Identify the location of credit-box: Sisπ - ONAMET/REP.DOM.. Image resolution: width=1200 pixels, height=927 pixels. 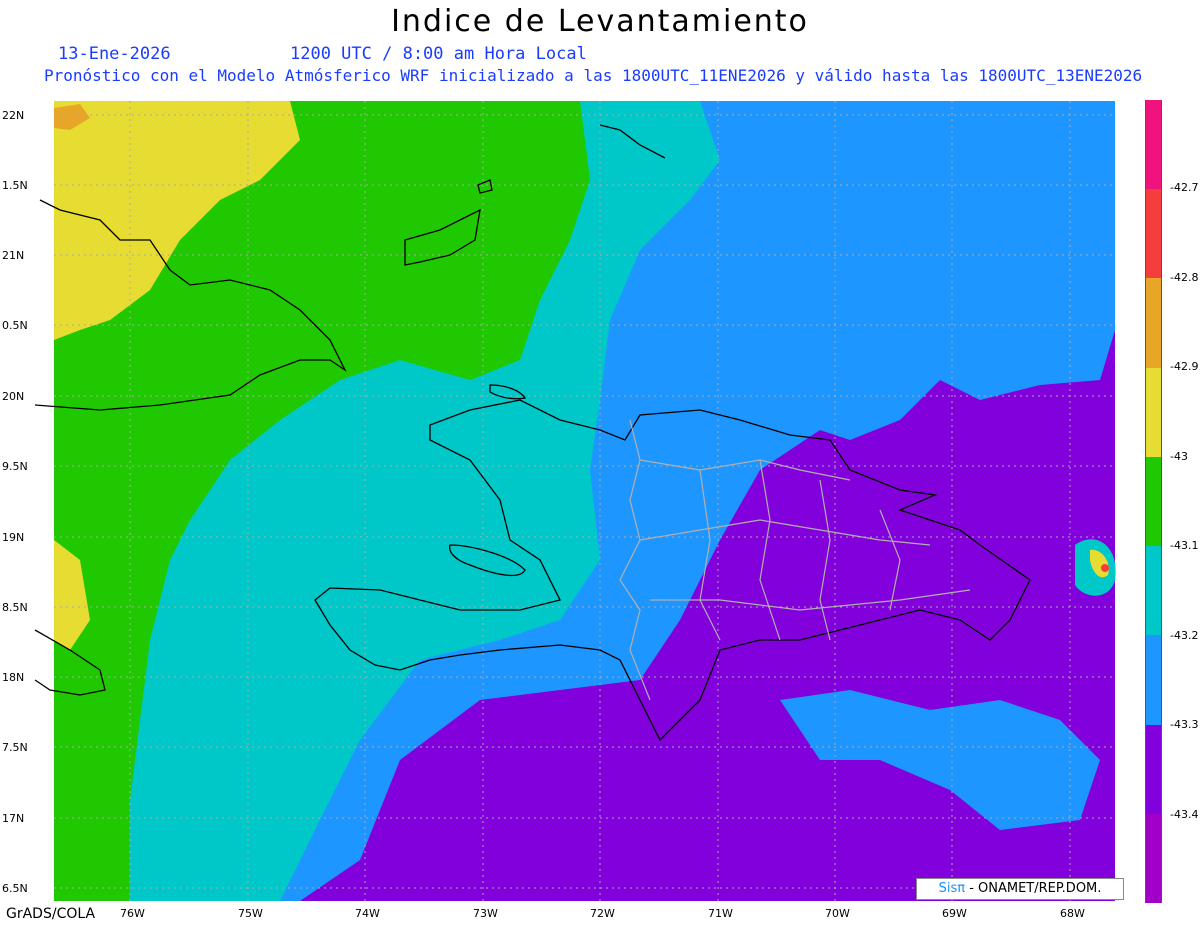
(1020, 889).